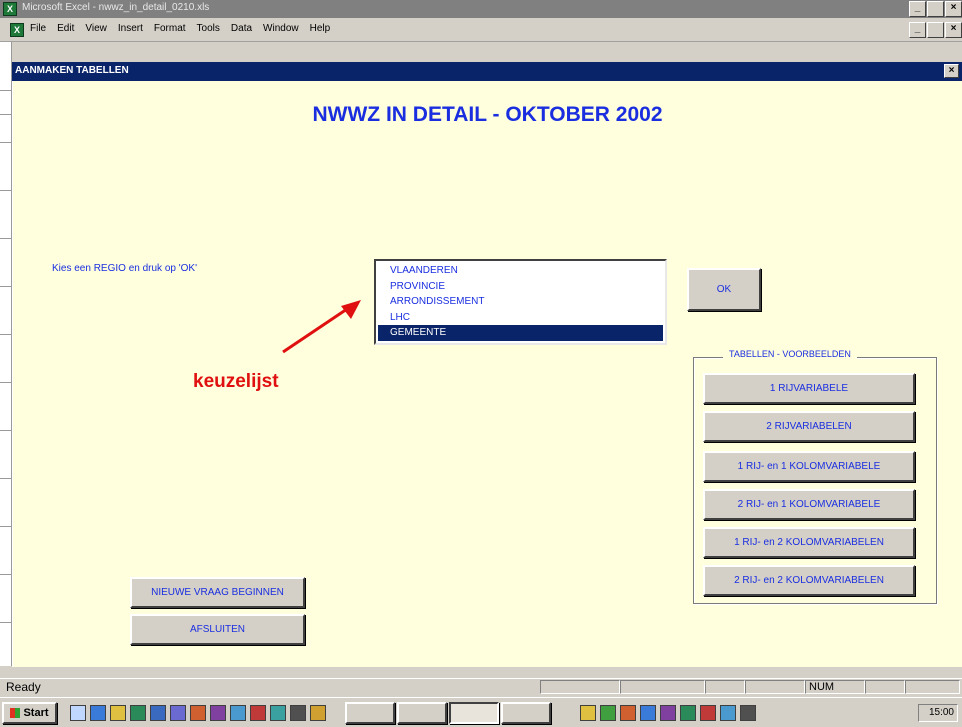 The height and width of the screenshot is (727, 962). I want to click on new-question-button: NIEUWE VRAAG BEGINNEN, so click(217, 592).